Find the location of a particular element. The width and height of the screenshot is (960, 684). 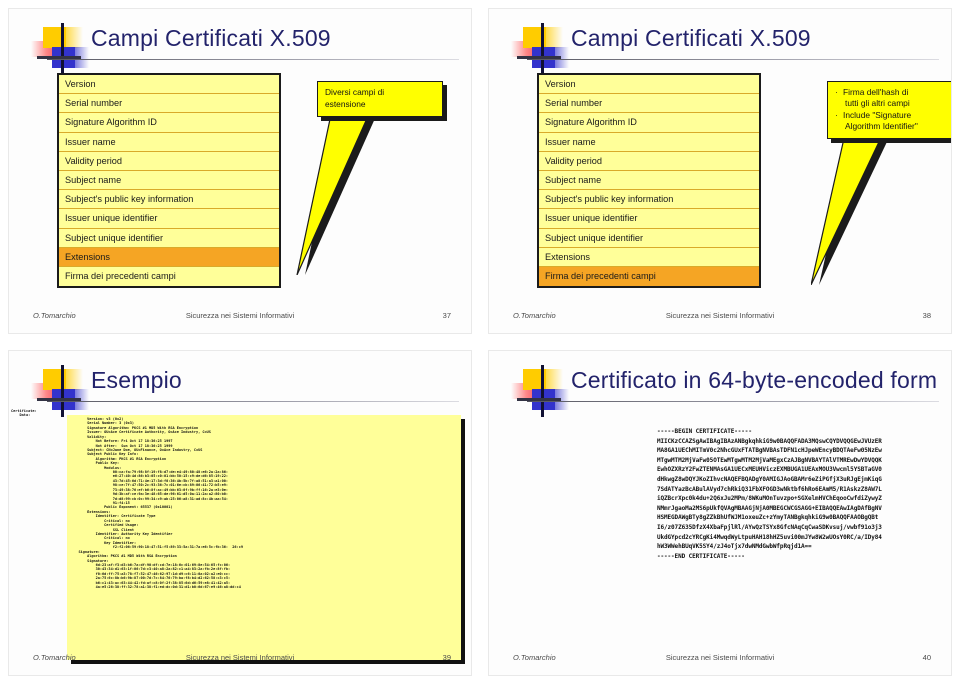

callout-bullet-1-line-2: tutti gli altri campi is located at coordinates (877, 103).